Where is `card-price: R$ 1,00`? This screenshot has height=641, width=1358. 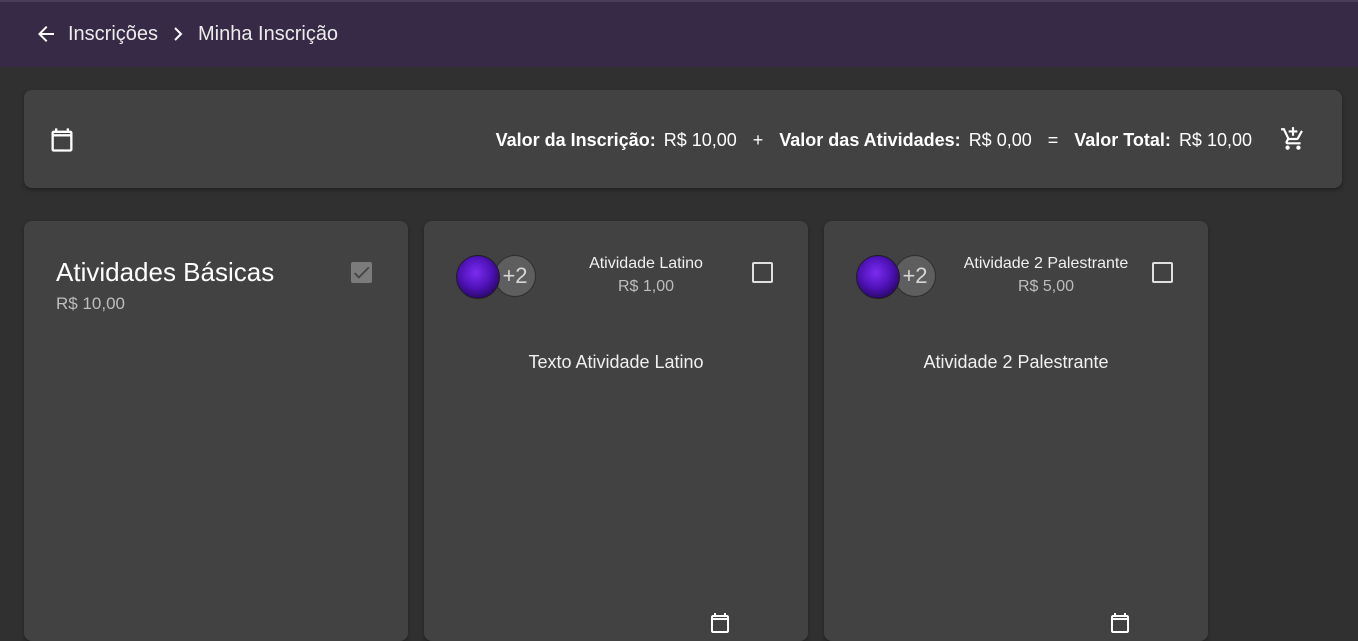
card-price: R$ 1,00 is located at coordinates (646, 286).